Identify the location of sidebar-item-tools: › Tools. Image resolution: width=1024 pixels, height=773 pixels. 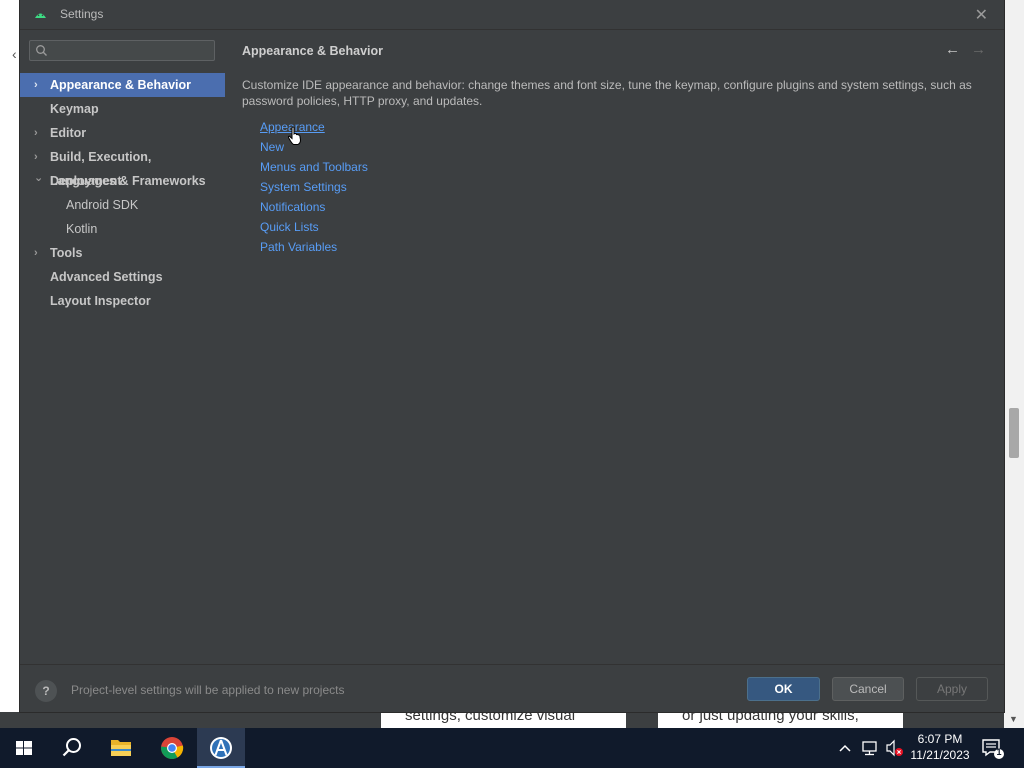
(122, 253).